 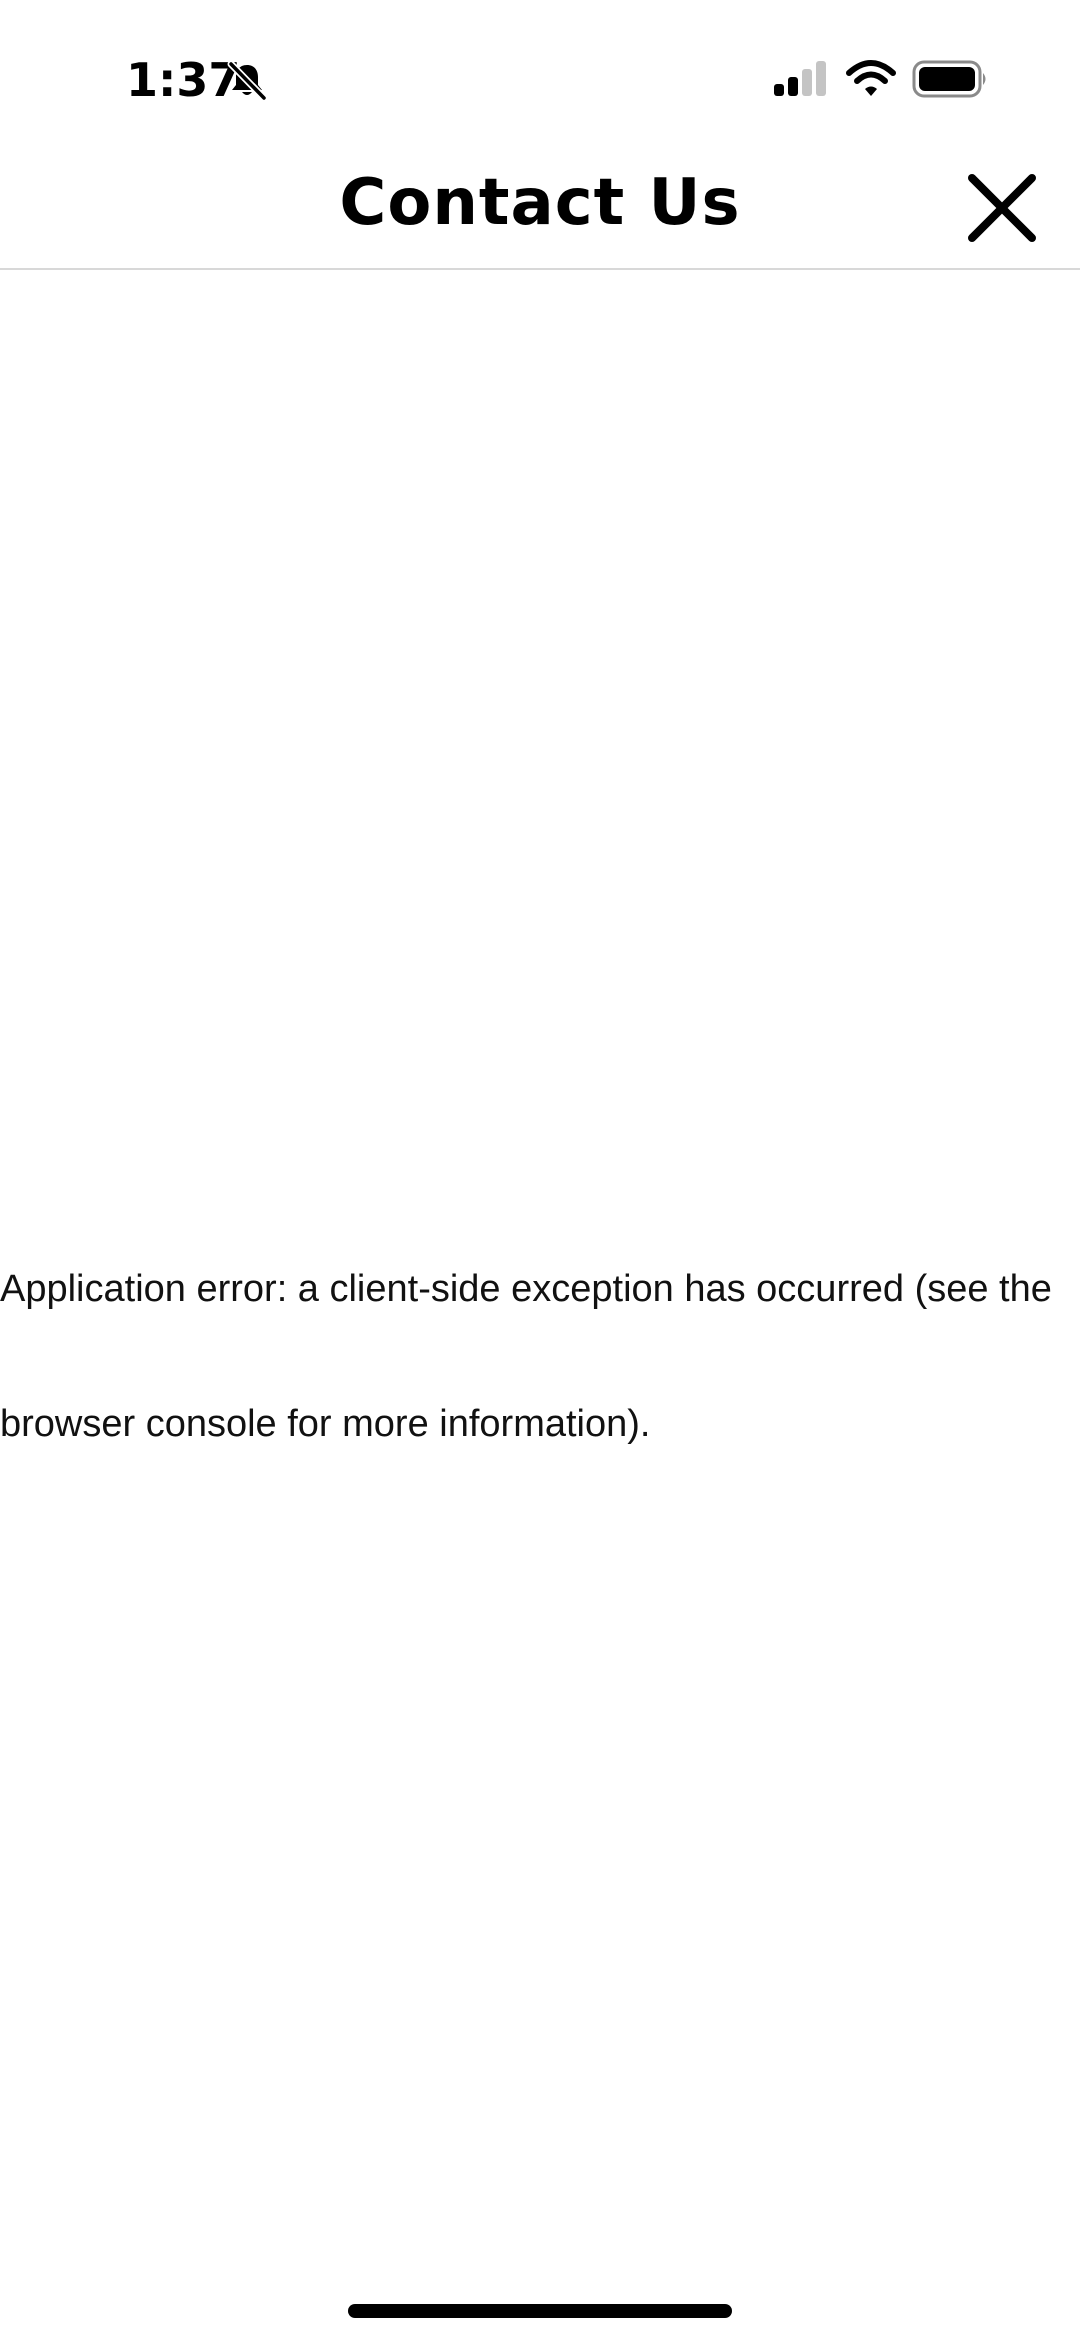 What do you see at coordinates (871, 79) in the screenshot?
I see `wifi-icon` at bounding box center [871, 79].